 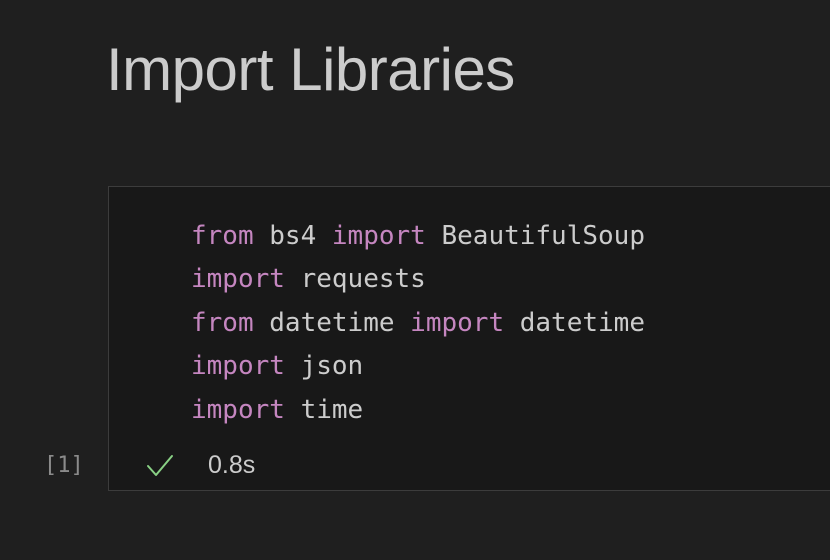 I want to click on code-text: bs4, so click(x=292, y=236).